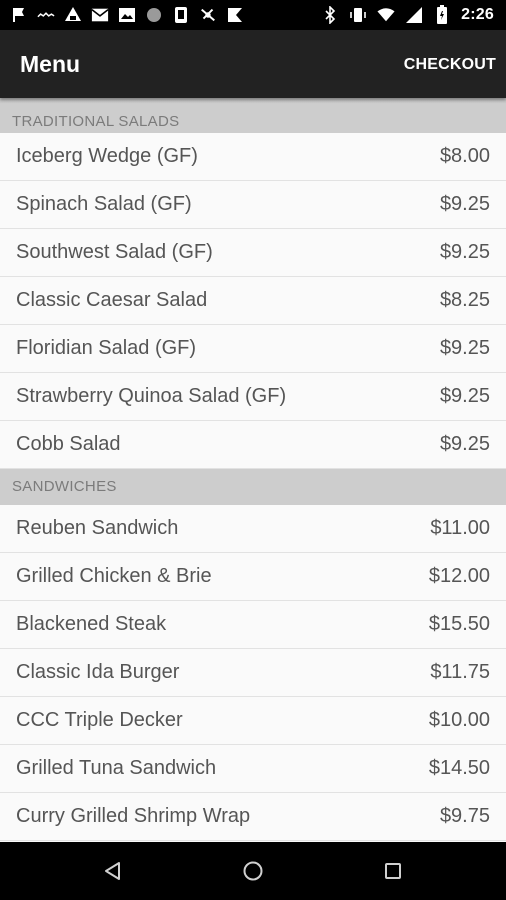 The height and width of the screenshot is (900, 506). Describe the element at coordinates (253, 445) in the screenshot. I see `list-item: Cobb Salad $9.25` at that location.